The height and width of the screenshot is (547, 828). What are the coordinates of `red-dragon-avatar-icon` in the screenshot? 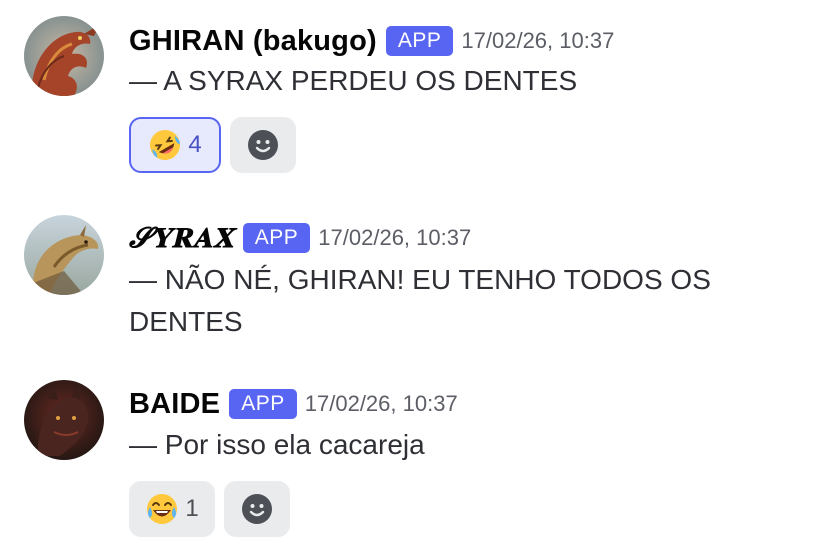 It's located at (64, 56).